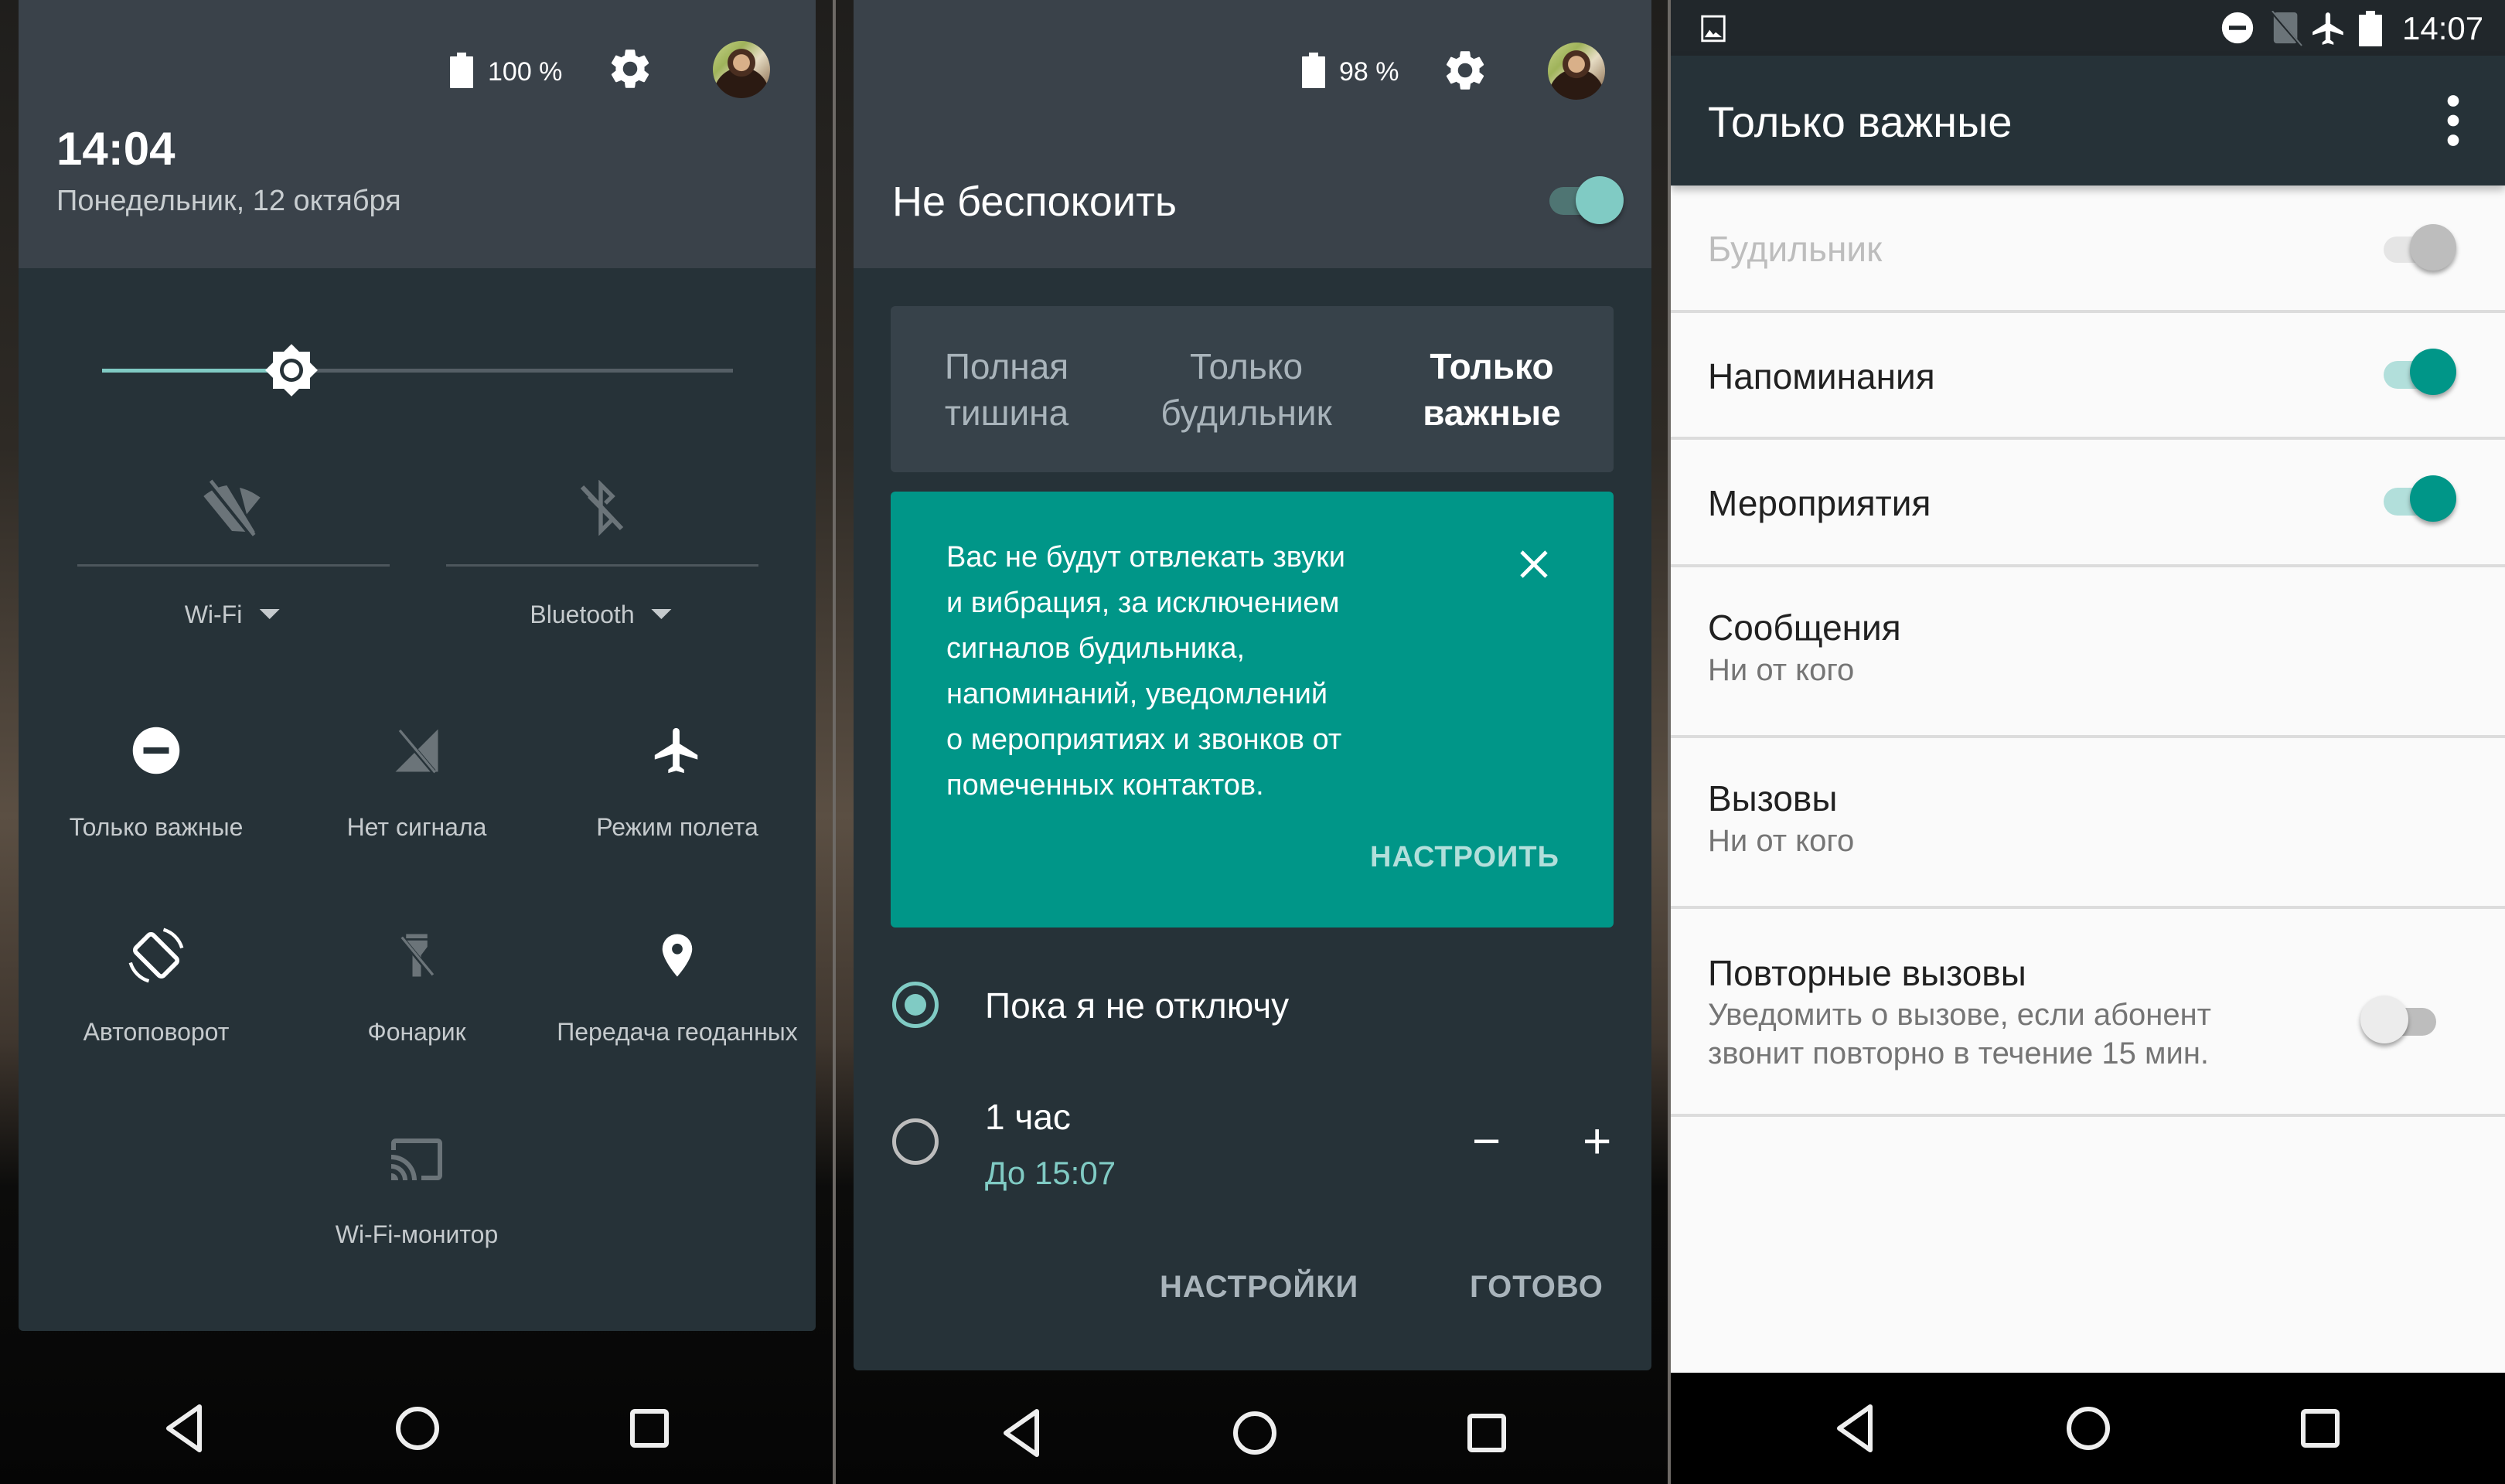 This screenshot has height=1484, width=2505. I want to click on settings-button: НАСТРОЙКИ, so click(1259, 1286).